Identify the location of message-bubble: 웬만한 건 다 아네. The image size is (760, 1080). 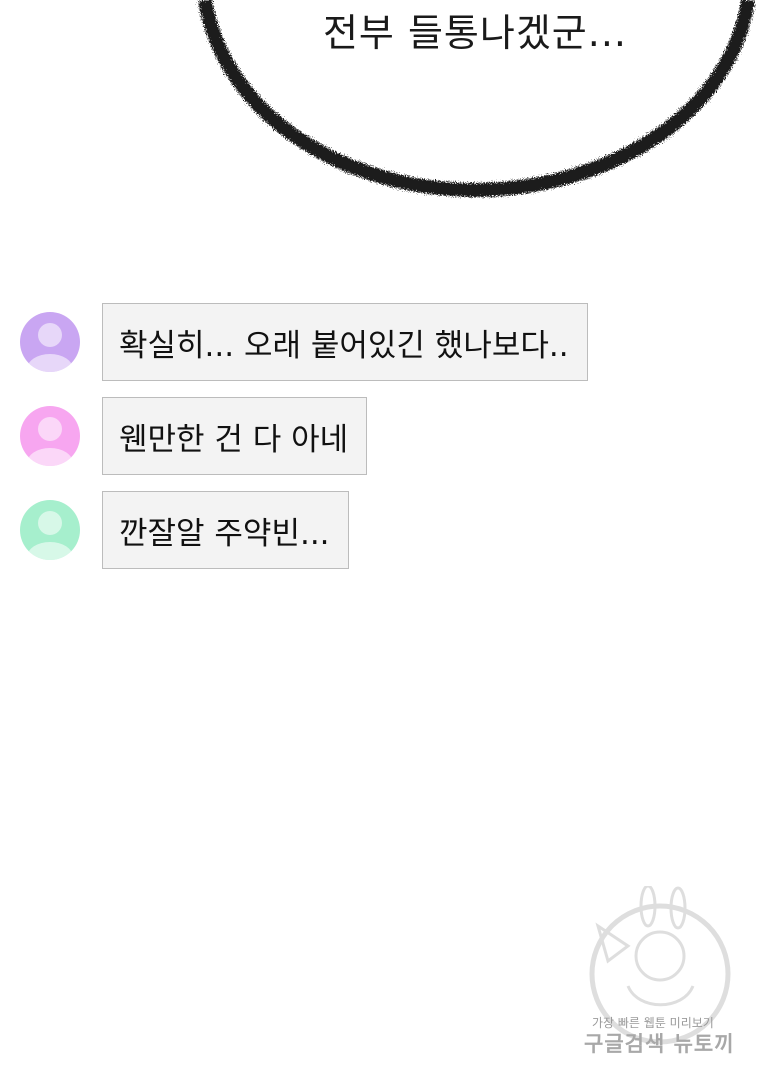
(235, 436).